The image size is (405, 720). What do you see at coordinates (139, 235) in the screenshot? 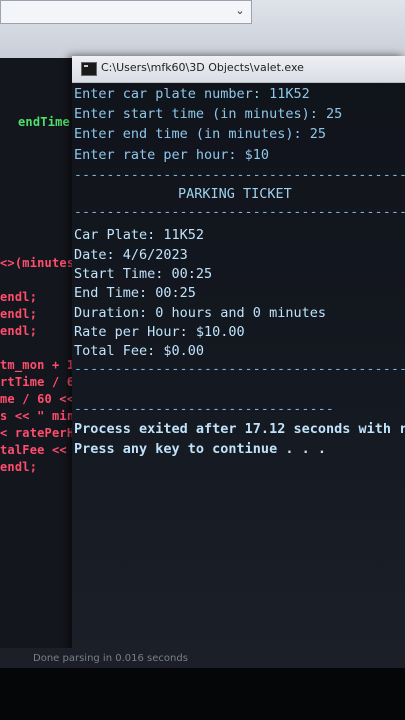
I see `ticket-car-plate: Car Plate: 11K52` at bounding box center [139, 235].